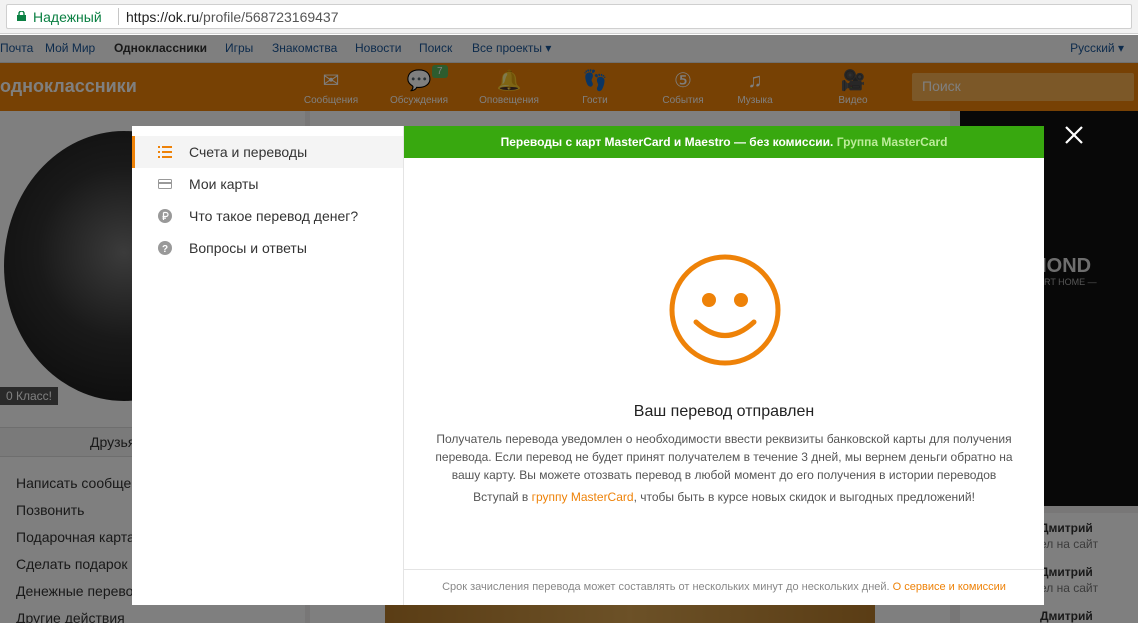  Describe the element at coordinates (165, 216) in the screenshot. I see `ruble-icon` at that location.